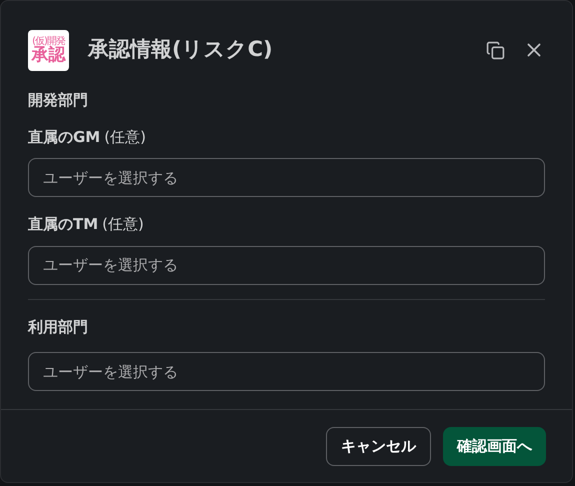  Describe the element at coordinates (64, 137) in the screenshot. I see `field-label: 直属のGM` at that location.